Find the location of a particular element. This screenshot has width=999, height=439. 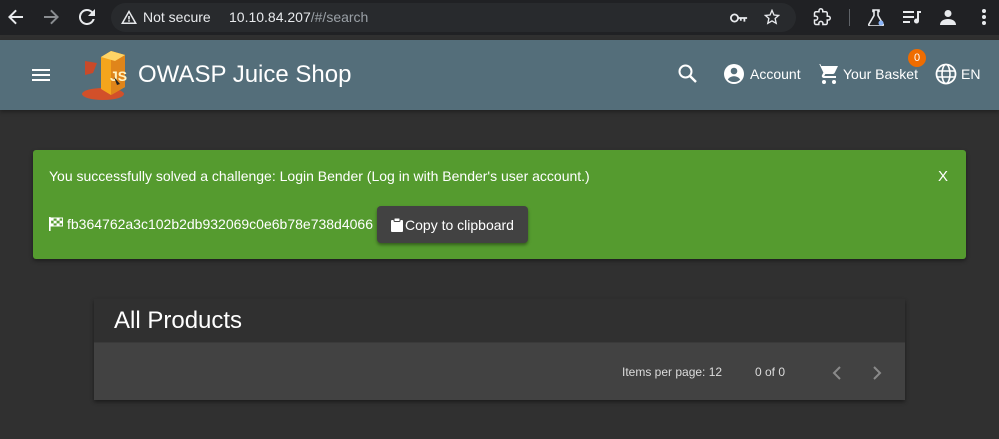

warning-icon is located at coordinates (129, 17).